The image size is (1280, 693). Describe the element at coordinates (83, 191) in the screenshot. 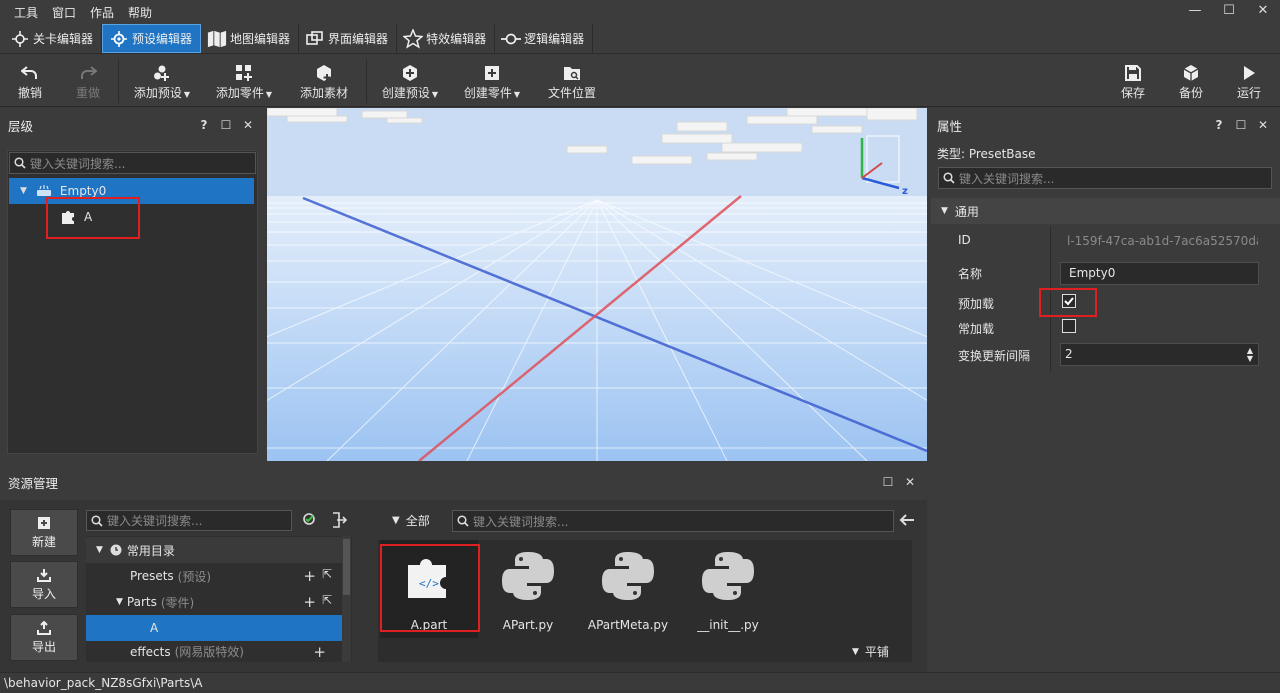

I see `tree-label-empty0: Empty0` at that location.